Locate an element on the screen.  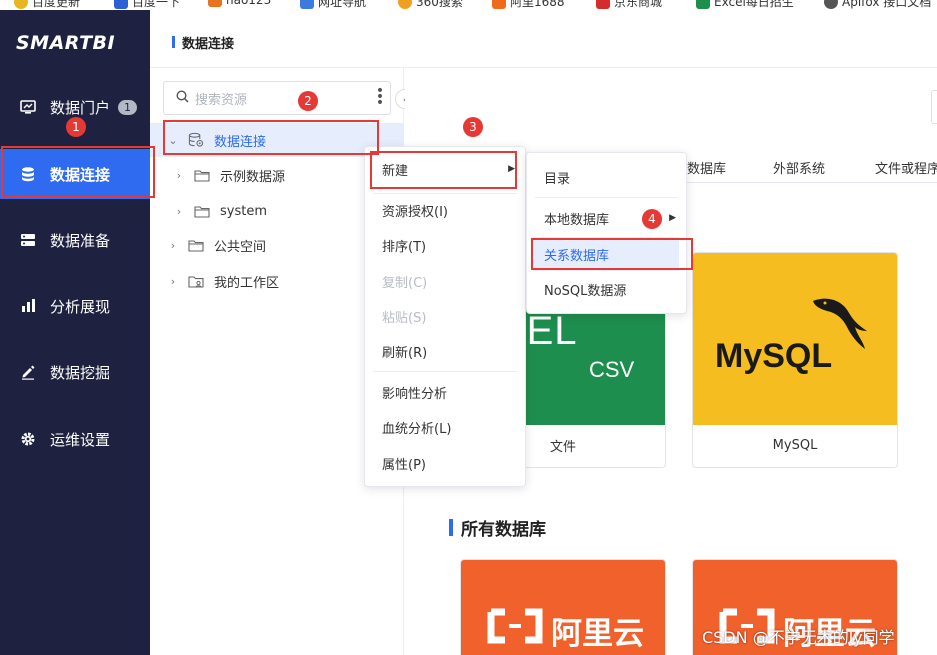
new-submenu: 目录 本地数据库 ▶ 关系数据库 NoSQL数据源 is located at coordinates (606, 233).